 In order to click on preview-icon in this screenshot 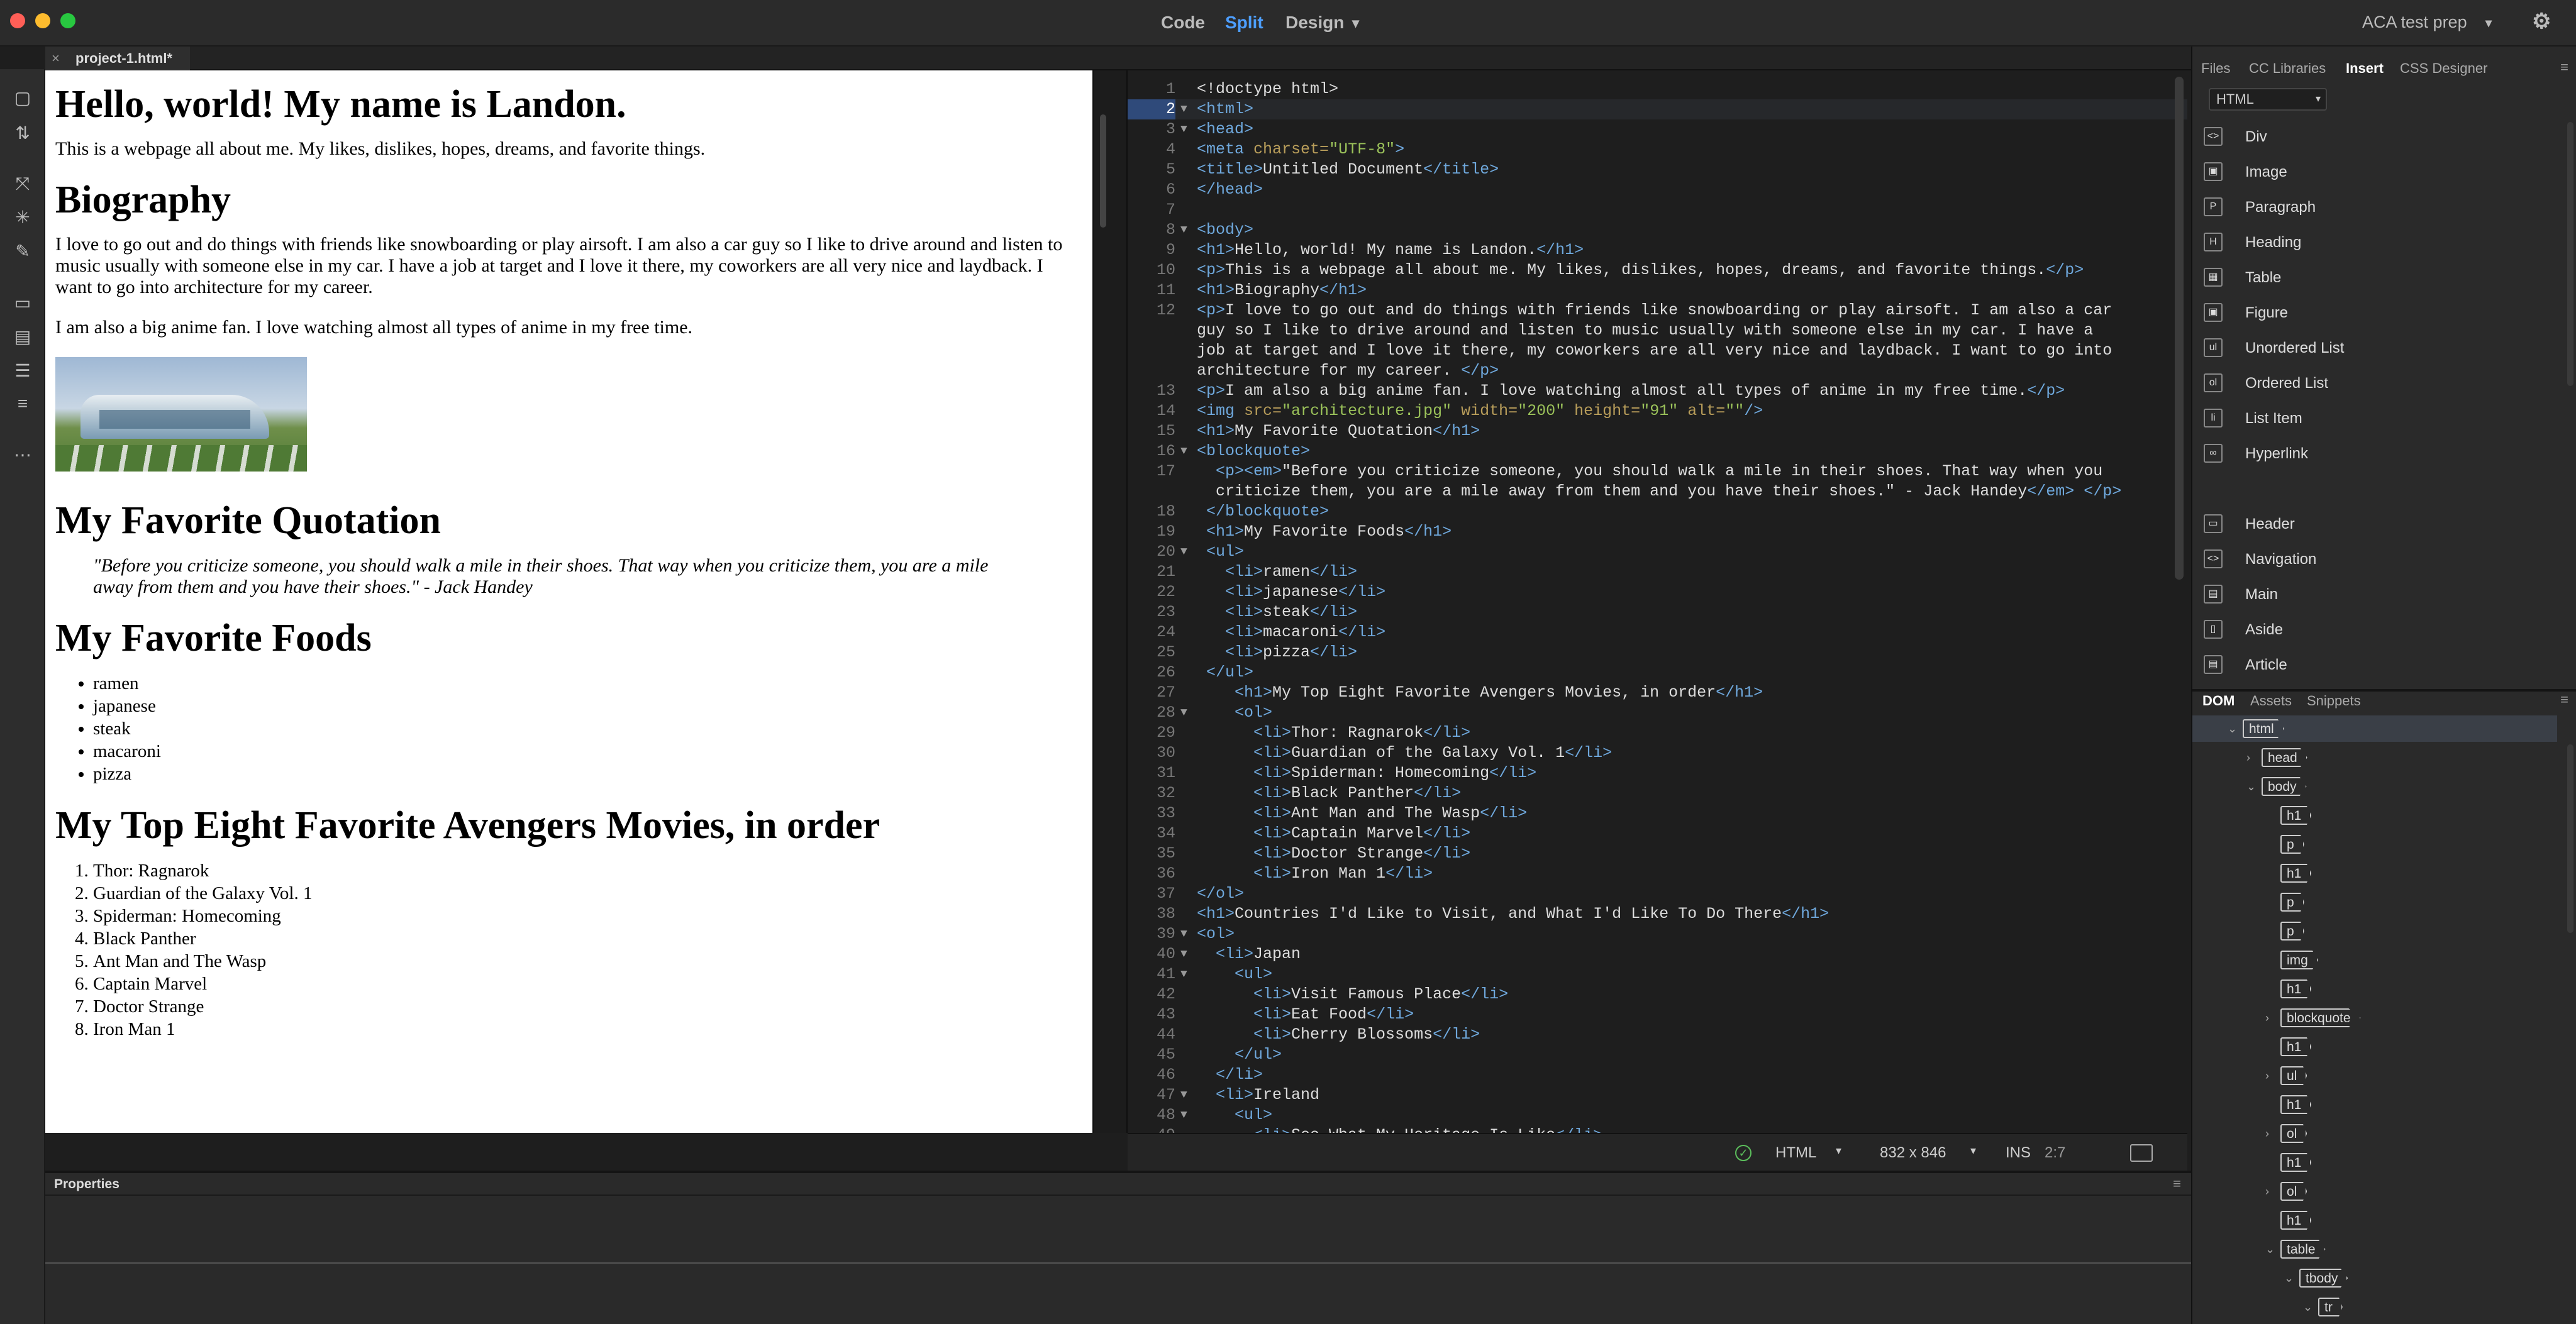, I will do `click(2141, 1153)`.